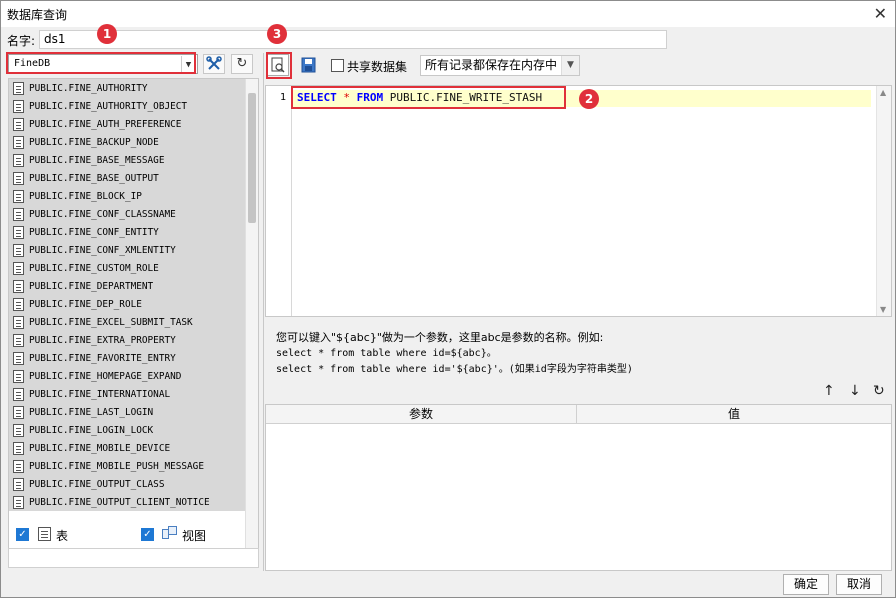  I want to click on table-list-item: PUBLIC.FINE_CONF_XMLENTITY, so click(127, 250).